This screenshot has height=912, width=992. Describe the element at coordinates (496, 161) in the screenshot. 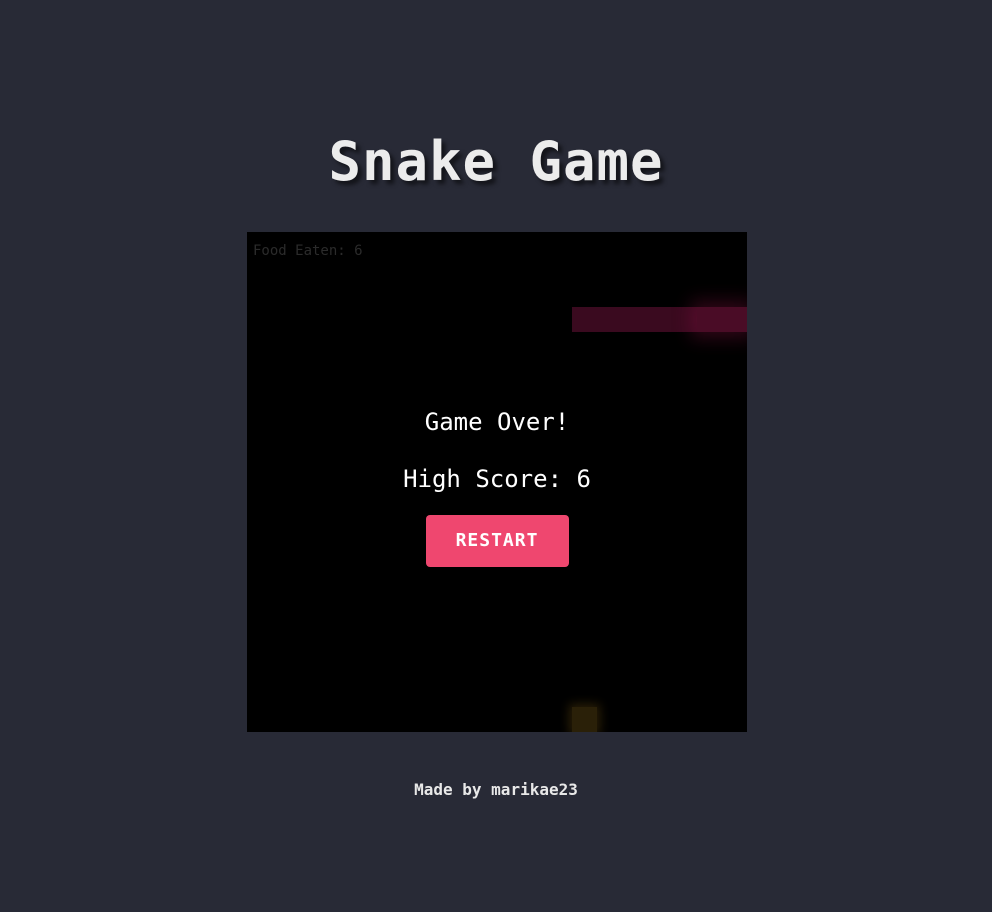

I see `page-title: Snake Game` at that location.